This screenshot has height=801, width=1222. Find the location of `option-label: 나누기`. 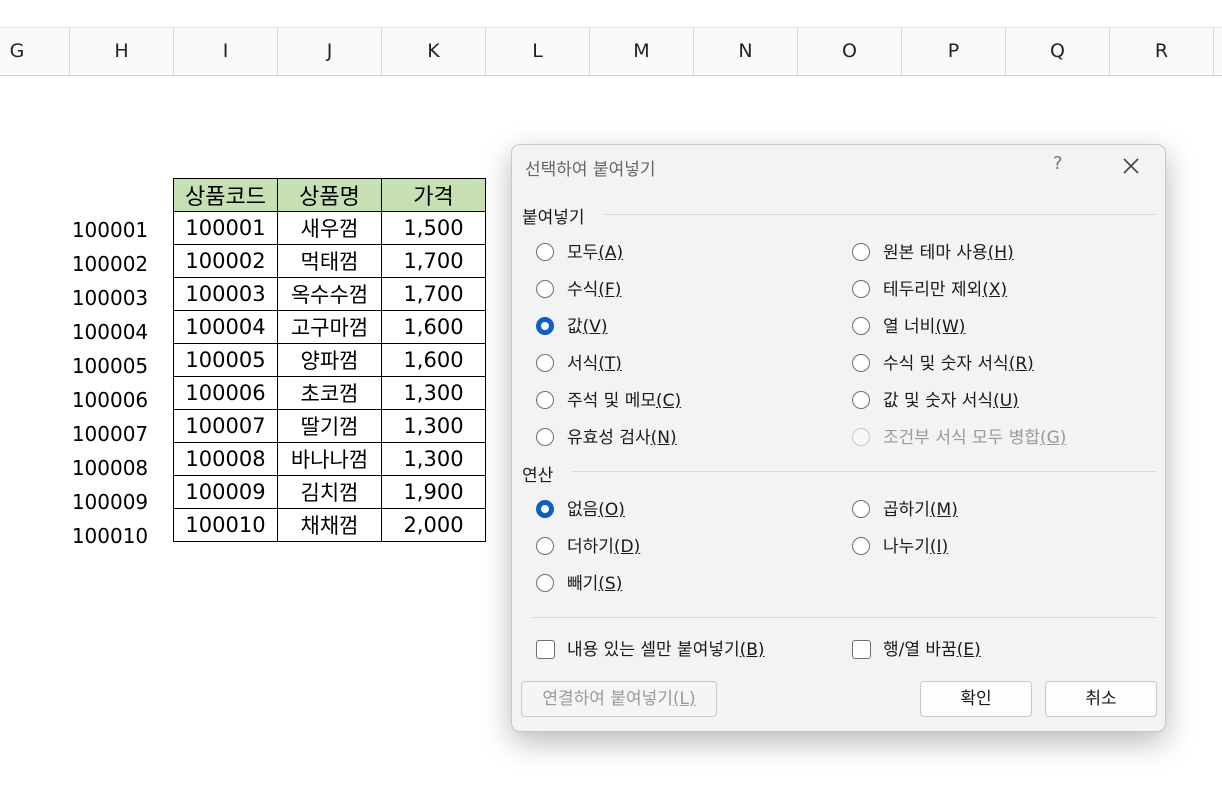

option-label: 나누기 is located at coordinates (906, 547).